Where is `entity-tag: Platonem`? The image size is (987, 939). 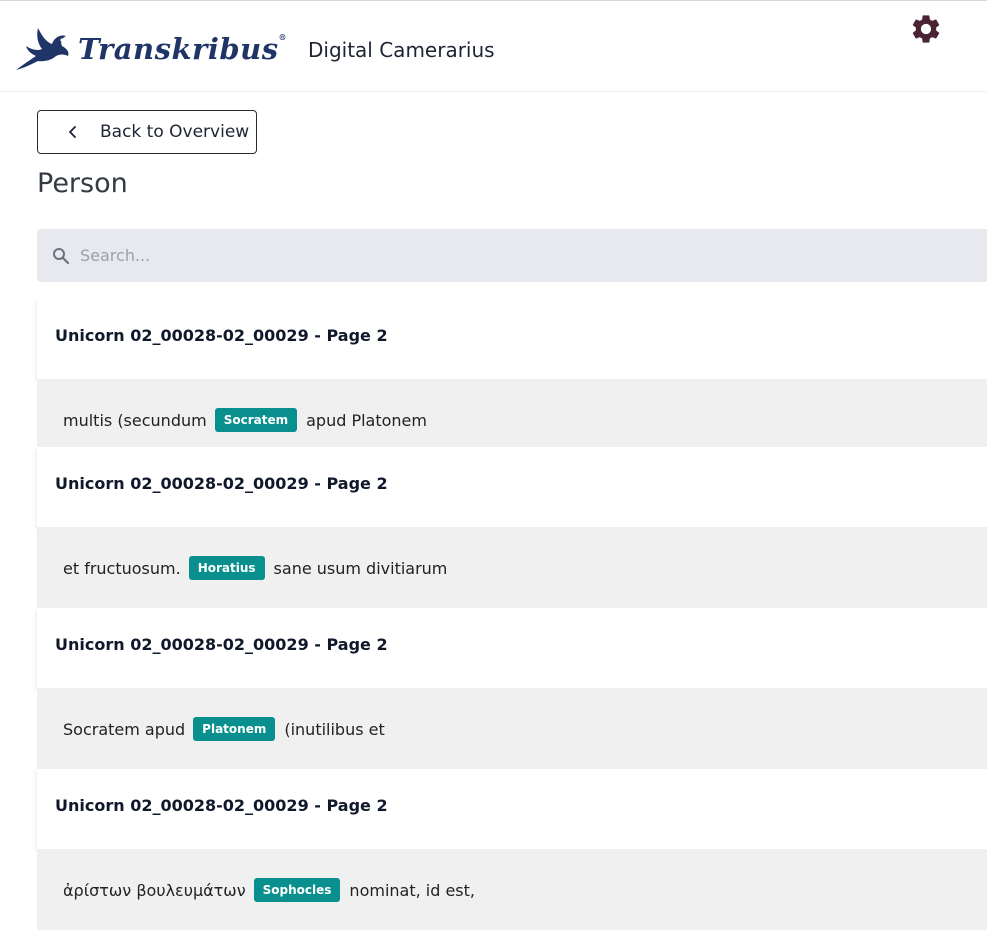 entity-tag: Platonem is located at coordinates (234, 729).